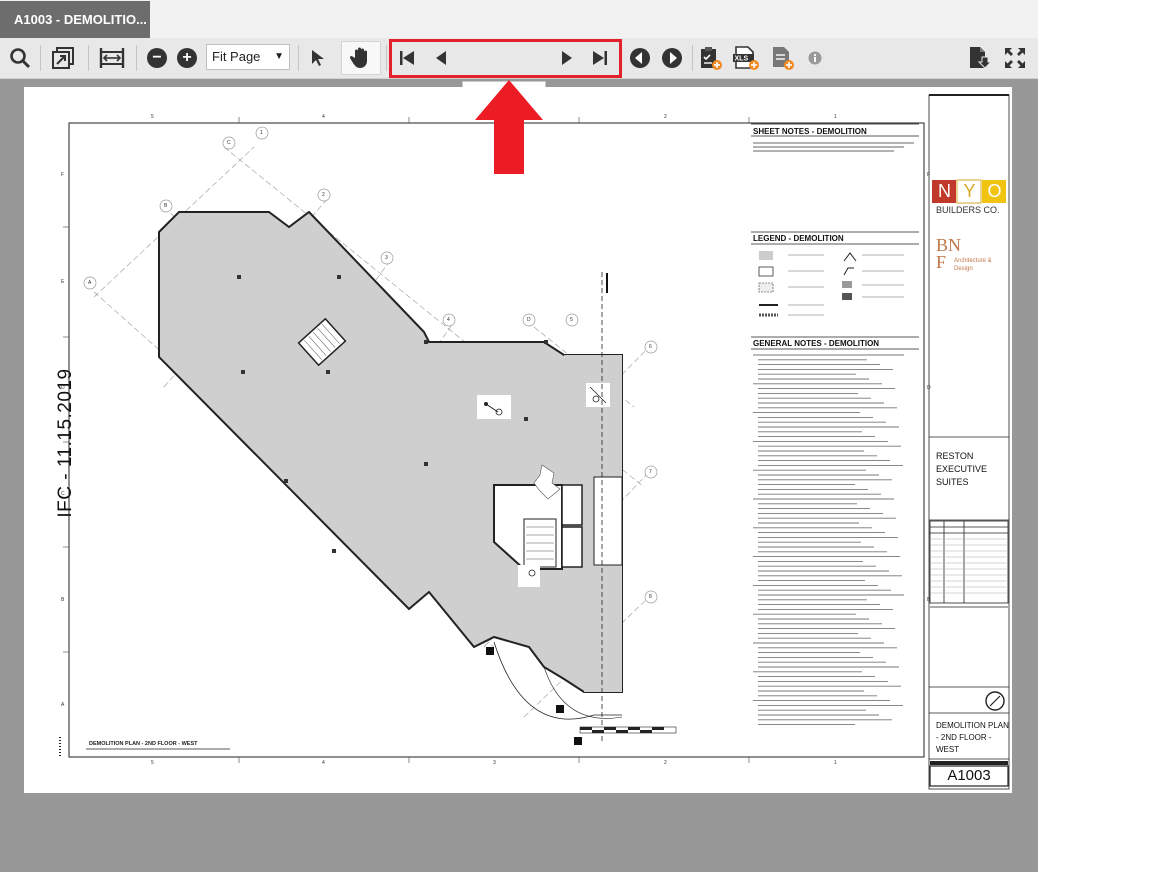 Image resolution: width=1152 pixels, height=872 pixels. What do you see at coordinates (798, 238) in the screenshot?
I see `legend-heading: LEGEND - DEMOLITION` at bounding box center [798, 238].